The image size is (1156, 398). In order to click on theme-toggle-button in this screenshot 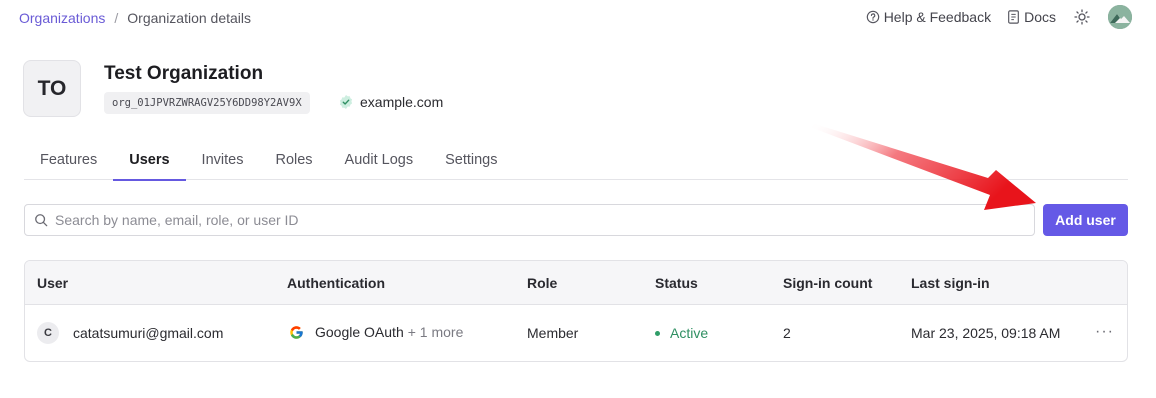, I will do `click(1082, 17)`.